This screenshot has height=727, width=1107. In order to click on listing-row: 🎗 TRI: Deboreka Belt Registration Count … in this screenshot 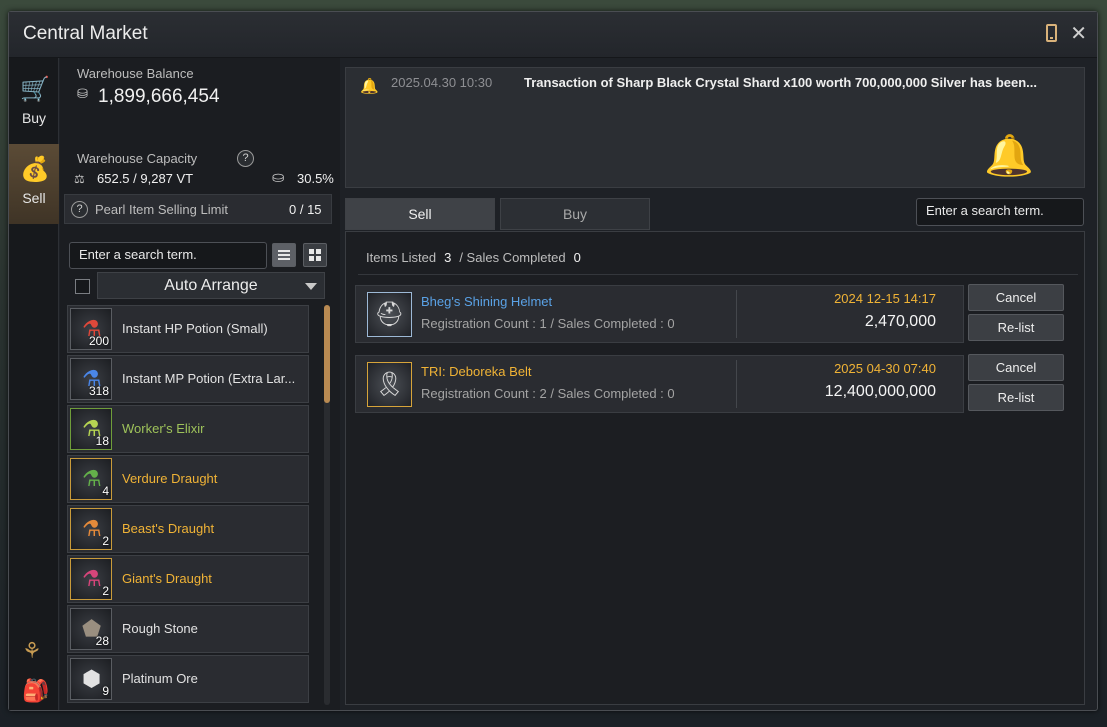, I will do `click(659, 384)`.